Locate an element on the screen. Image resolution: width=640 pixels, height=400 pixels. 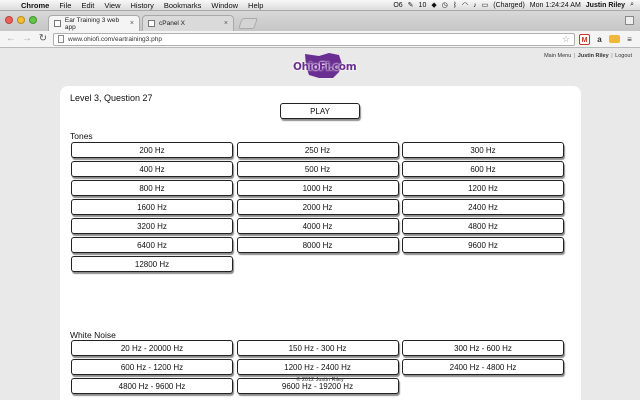
time-machine-icon: ◷ is located at coordinates (445, 5).